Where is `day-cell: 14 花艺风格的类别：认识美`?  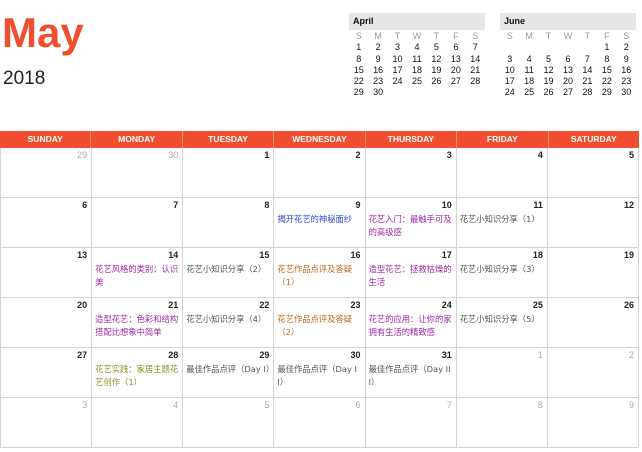 day-cell: 14 花艺风格的类别：认识美 is located at coordinates (138, 272).